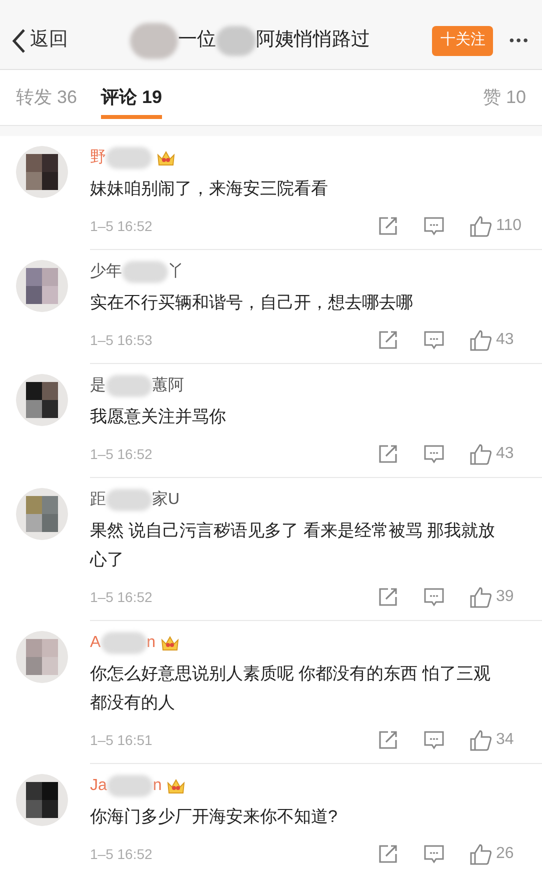  What do you see at coordinates (122, 740) in the screenshot?
I see `comment-time: 1–5 16:51` at bounding box center [122, 740].